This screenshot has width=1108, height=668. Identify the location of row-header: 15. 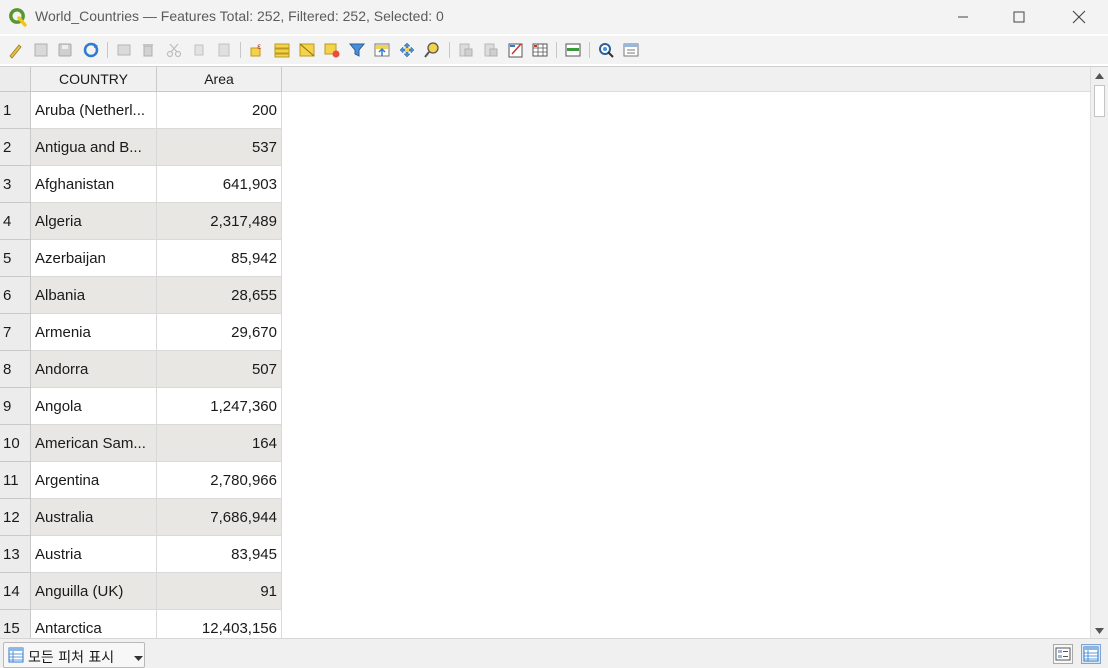
(15, 624).